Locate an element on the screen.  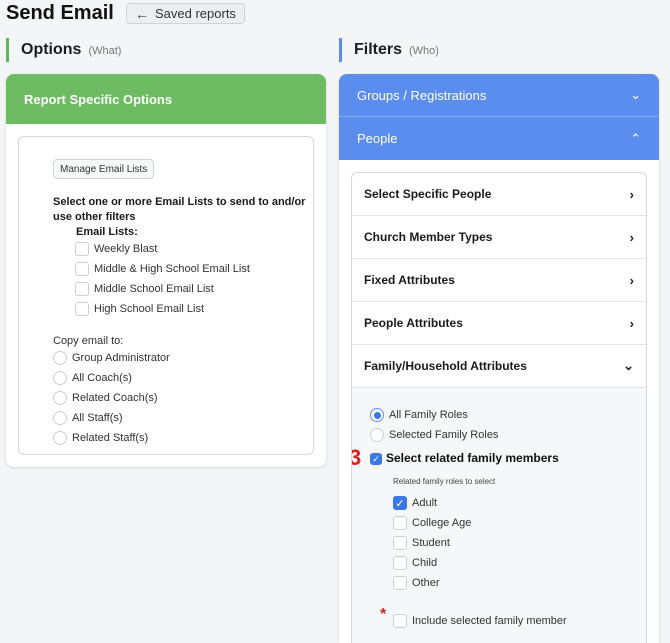
groups-registrations-label: Groups / Registrations is located at coordinates (422, 95).